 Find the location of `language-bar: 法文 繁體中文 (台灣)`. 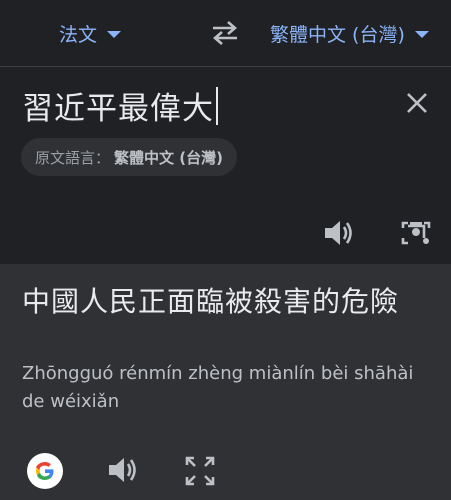

language-bar: 法文 繁體中文 (台灣) is located at coordinates (225, 33).